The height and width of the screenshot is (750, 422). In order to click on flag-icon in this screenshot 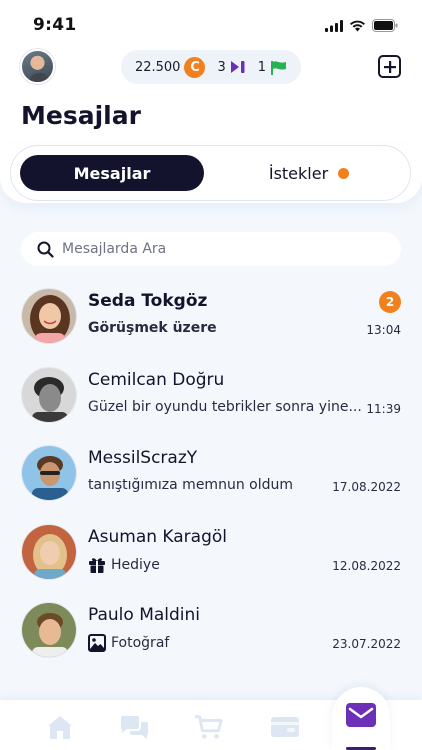, I will do `click(278, 67)`.